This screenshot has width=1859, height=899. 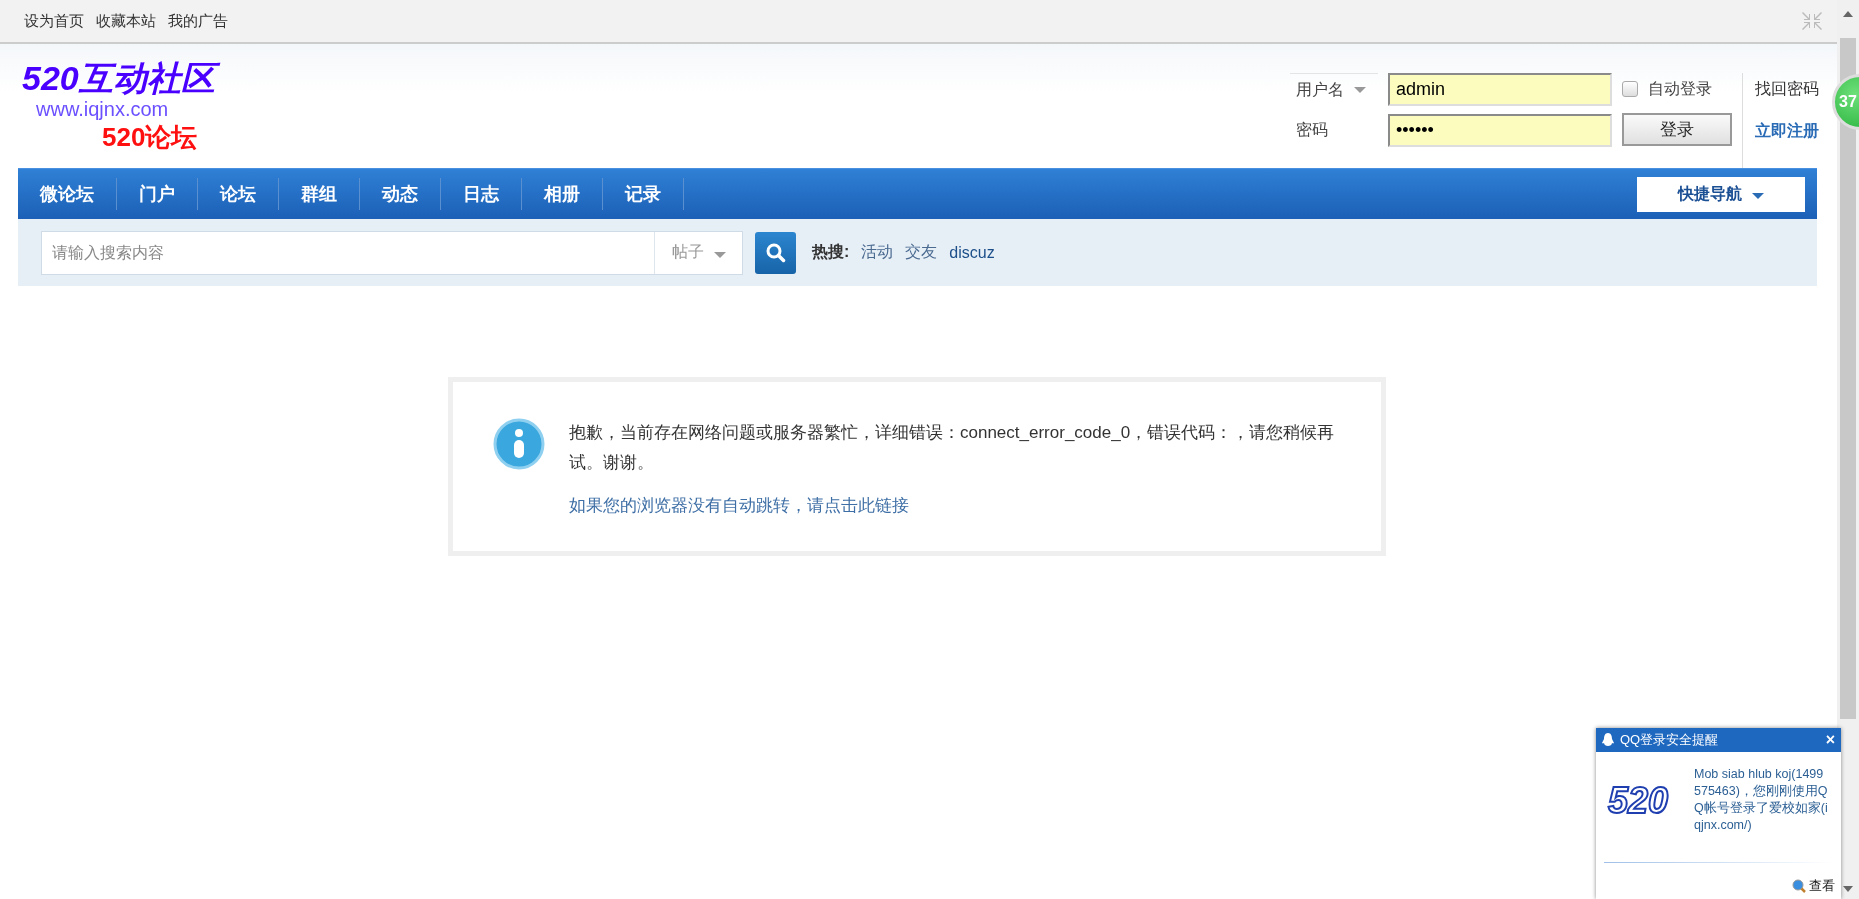 What do you see at coordinates (1799, 886) in the screenshot?
I see `magnifier-icon` at bounding box center [1799, 886].